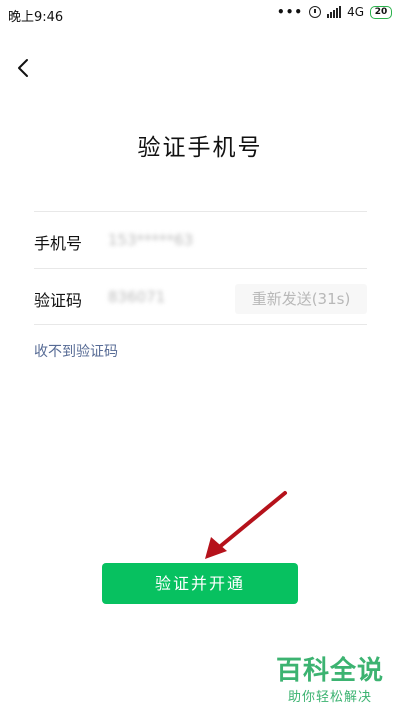 The height and width of the screenshot is (711, 400). What do you see at coordinates (200, 296) in the screenshot?
I see `code-row: 验证码 836071 重新发送(31s)` at bounding box center [200, 296].